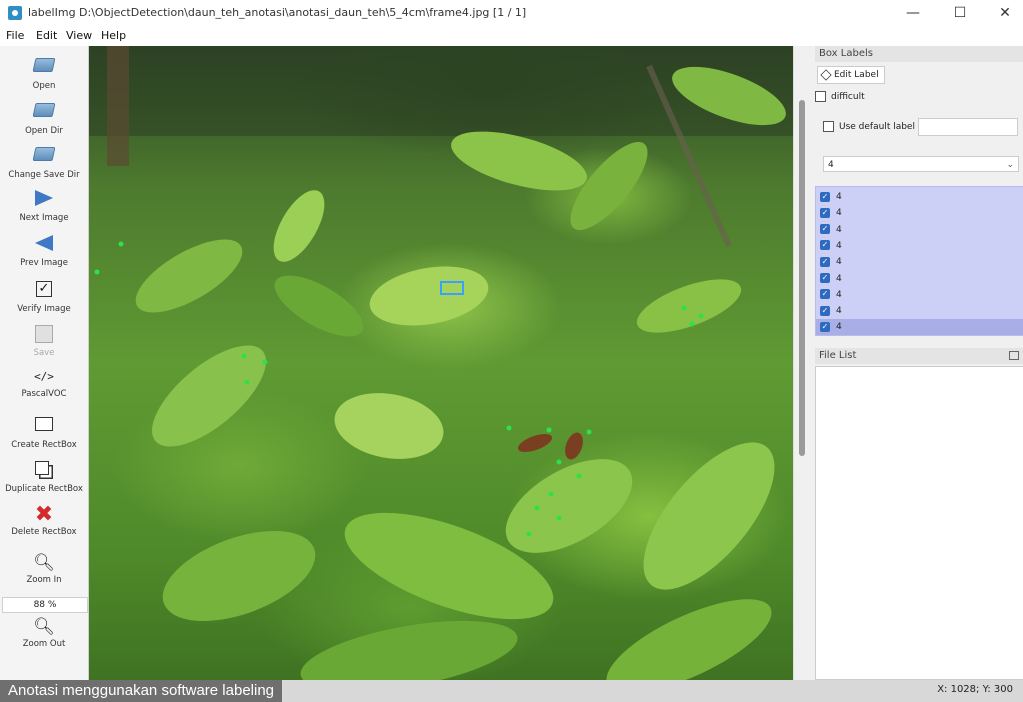 This screenshot has height=702, width=1023. What do you see at coordinates (877, 127) in the screenshot?
I see `use-default-label-text: Use default label` at bounding box center [877, 127].